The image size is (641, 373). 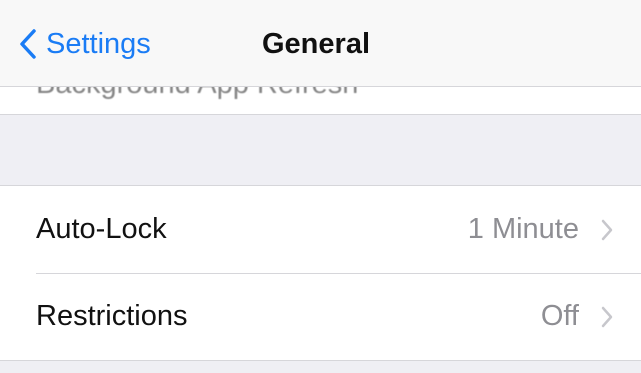 I want to click on list-item-background-app-refresh: Background App Refresh, so click(x=320, y=100).